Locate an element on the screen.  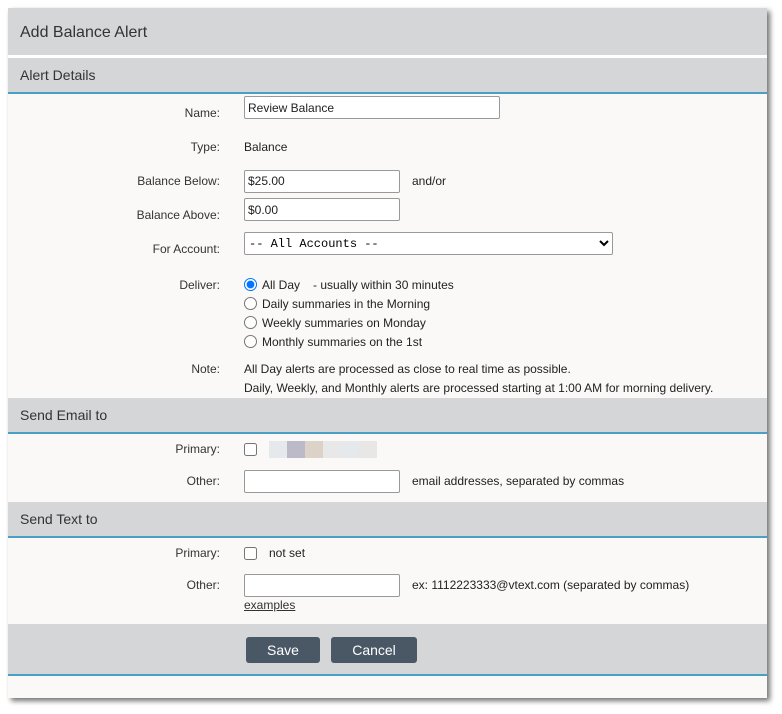
balance-above-label: Balance Above: is located at coordinates (178, 215).